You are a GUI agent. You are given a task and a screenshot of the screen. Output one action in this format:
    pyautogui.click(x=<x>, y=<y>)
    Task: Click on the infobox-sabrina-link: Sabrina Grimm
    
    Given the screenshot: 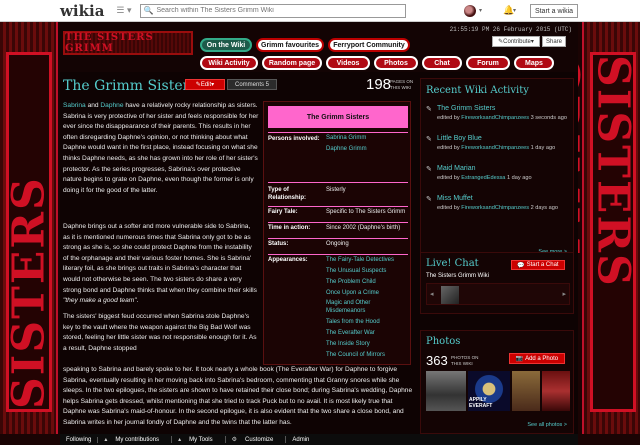 What is the action you would take?
    pyautogui.click(x=346, y=138)
    